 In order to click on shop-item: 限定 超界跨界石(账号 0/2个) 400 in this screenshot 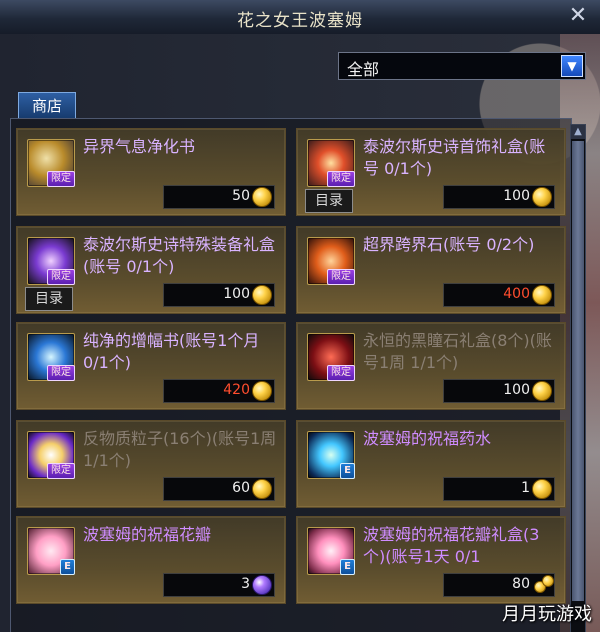, I will do `click(431, 270)`.